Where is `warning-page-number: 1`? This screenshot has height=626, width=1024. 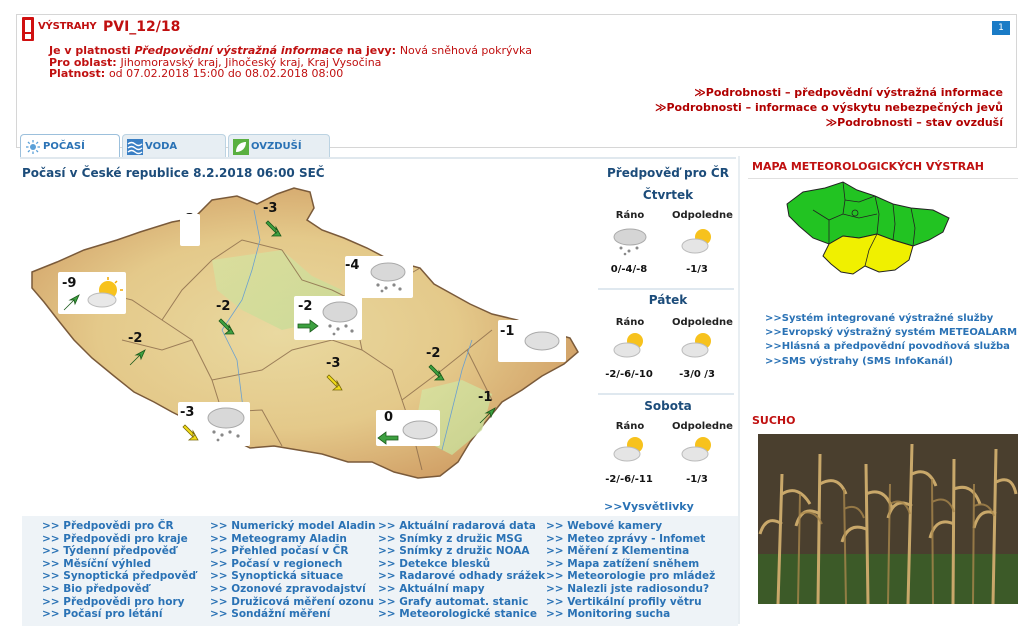 warning-page-number: 1 is located at coordinates (1001, 28).